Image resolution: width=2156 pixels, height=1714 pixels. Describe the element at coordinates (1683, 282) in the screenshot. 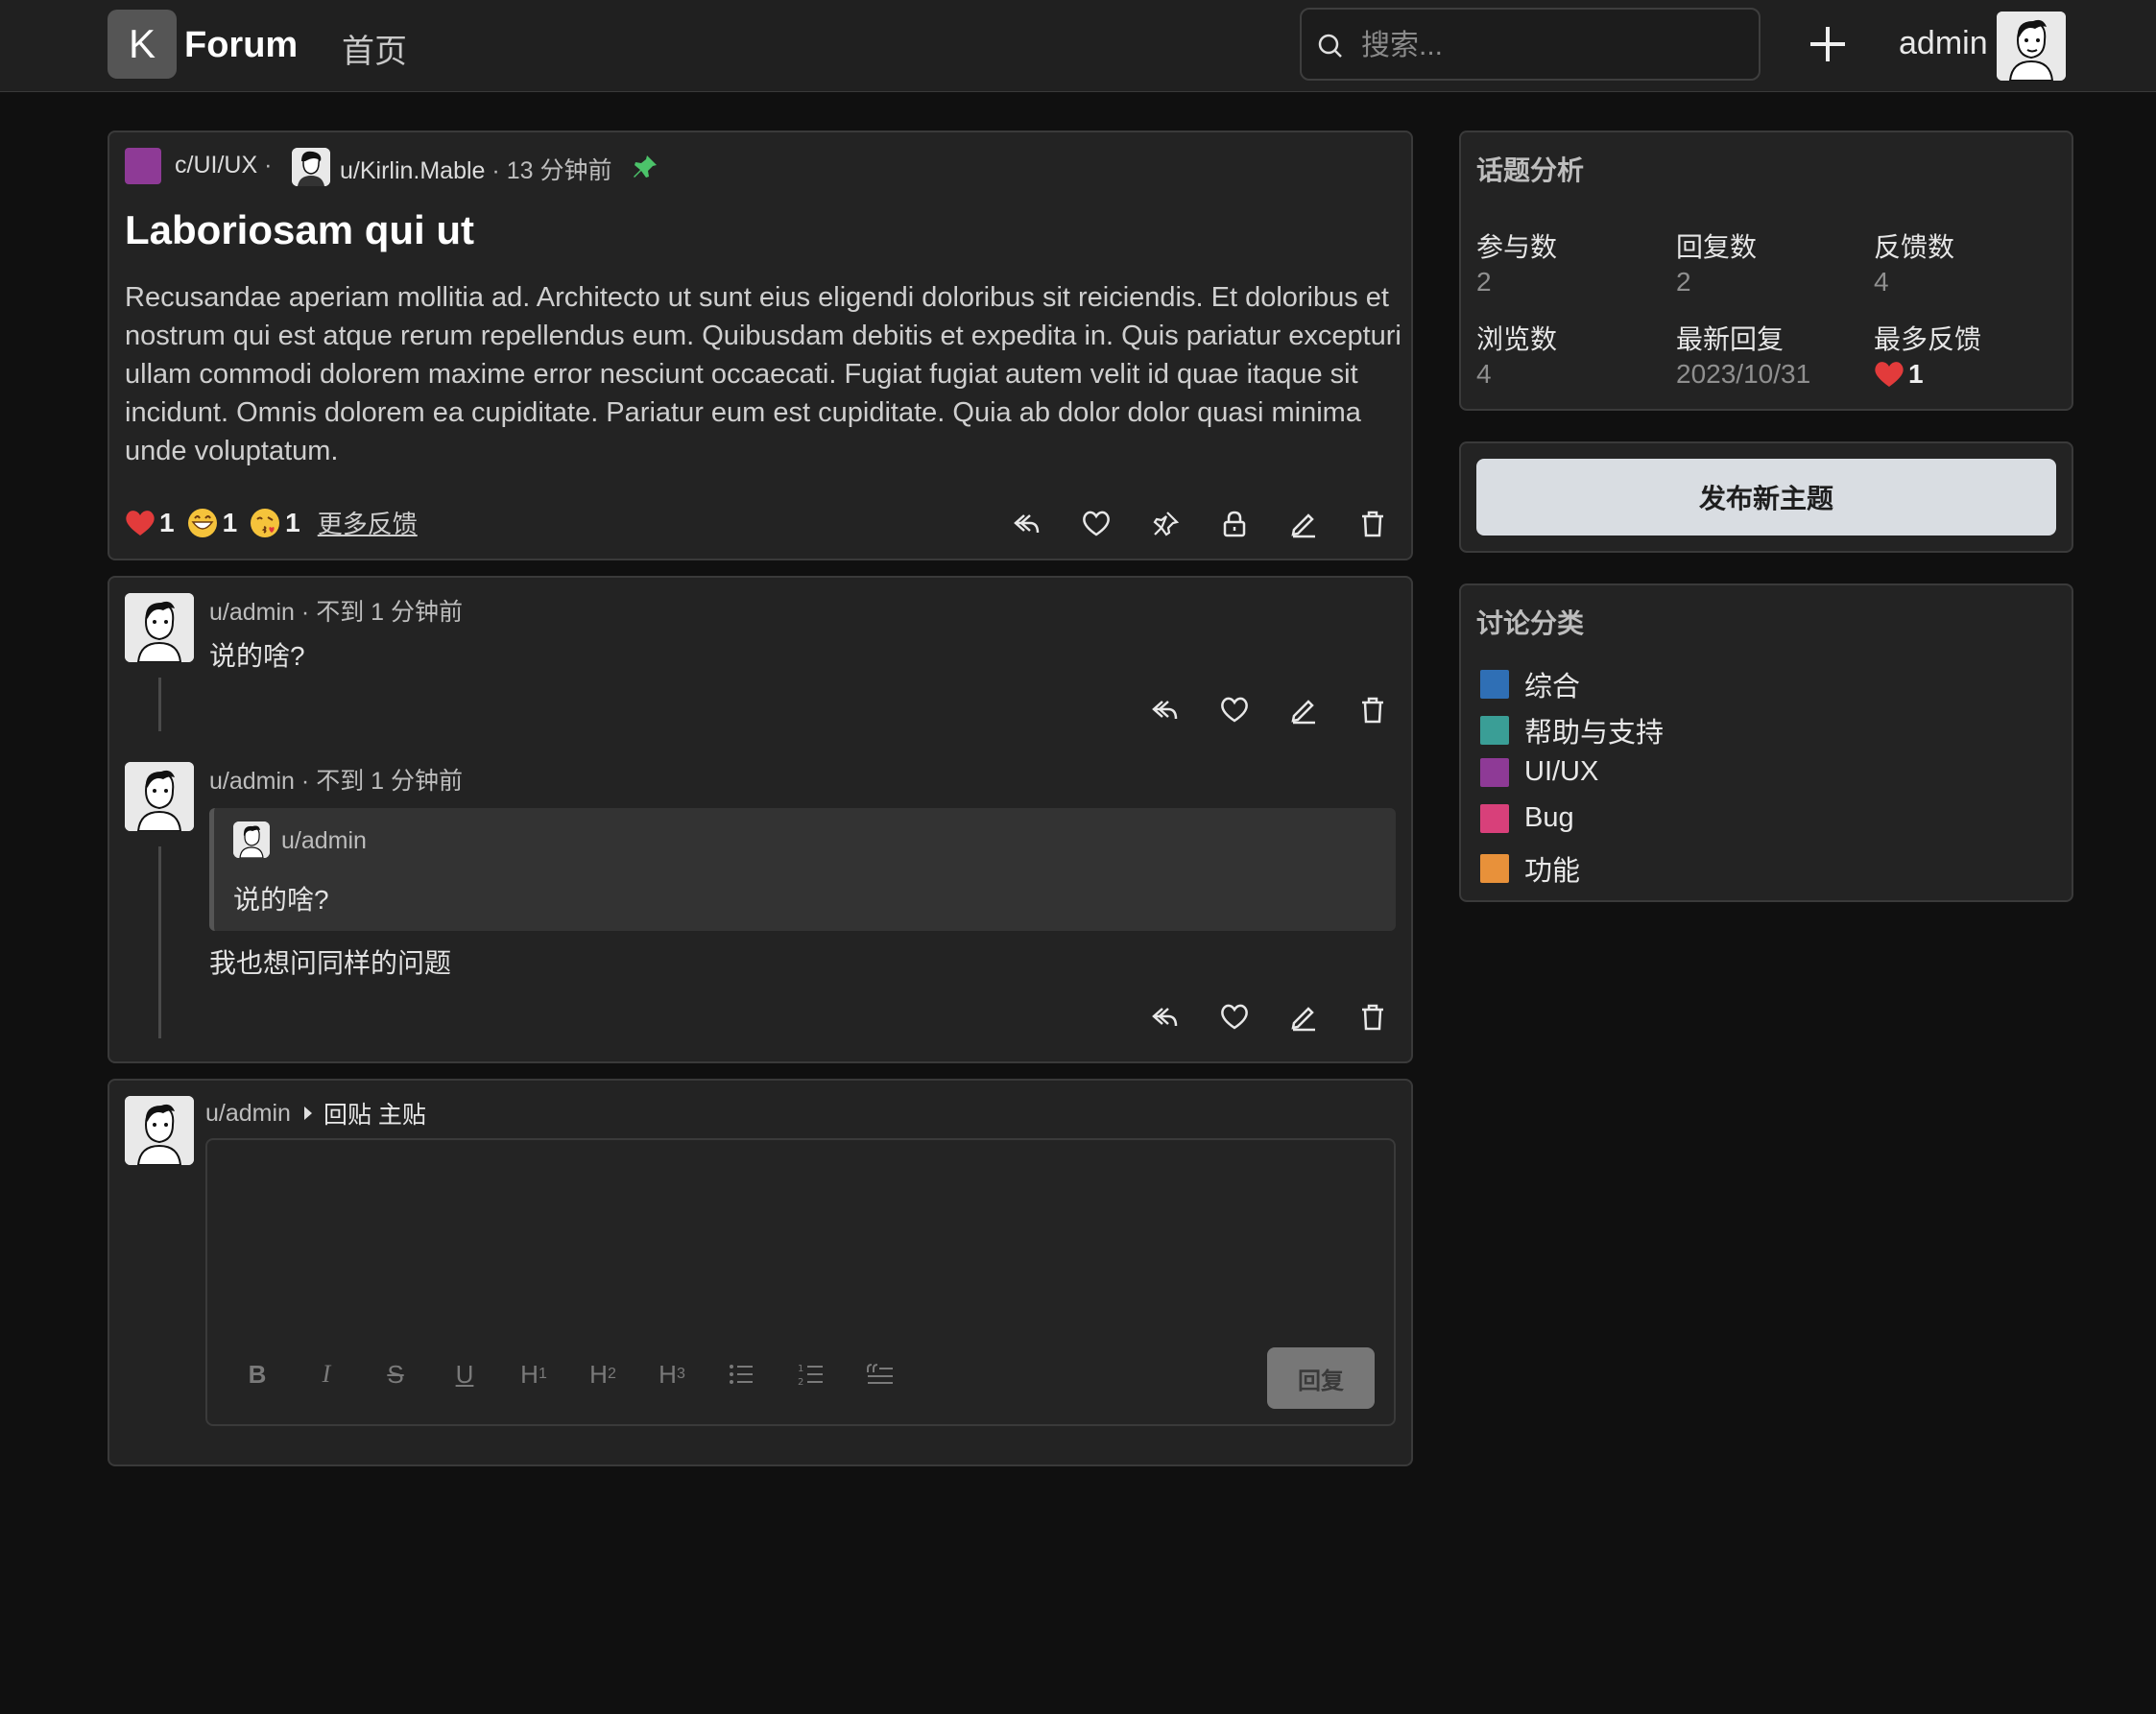

I see `stat-value-replies: 2` at that location.